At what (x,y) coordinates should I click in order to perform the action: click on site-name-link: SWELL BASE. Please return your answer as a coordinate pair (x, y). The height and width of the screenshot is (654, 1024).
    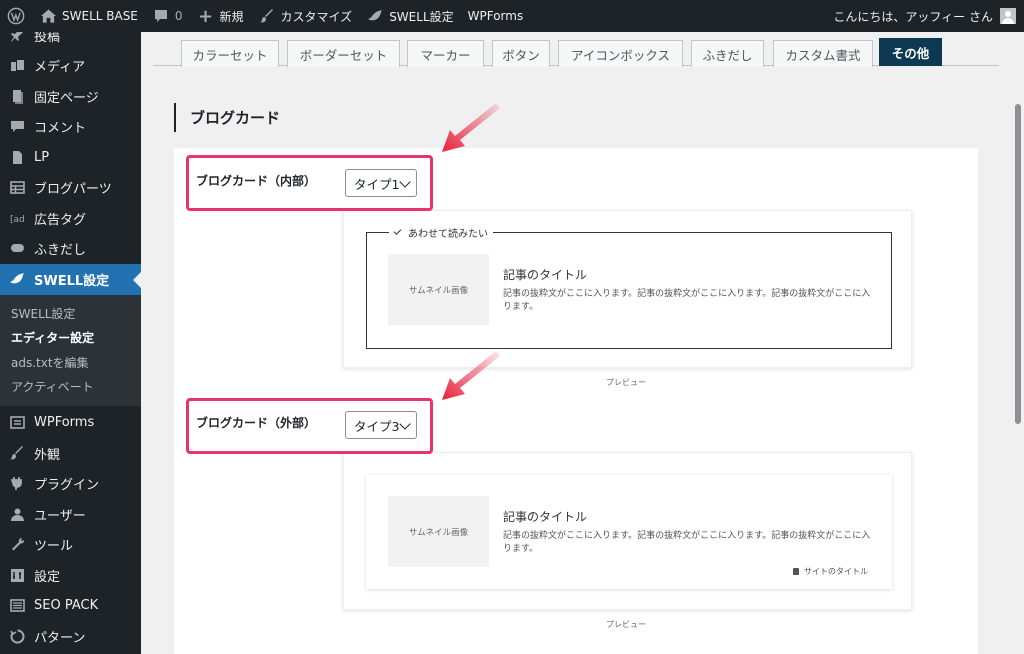
    Looking at the image, I should click on (88, 16).